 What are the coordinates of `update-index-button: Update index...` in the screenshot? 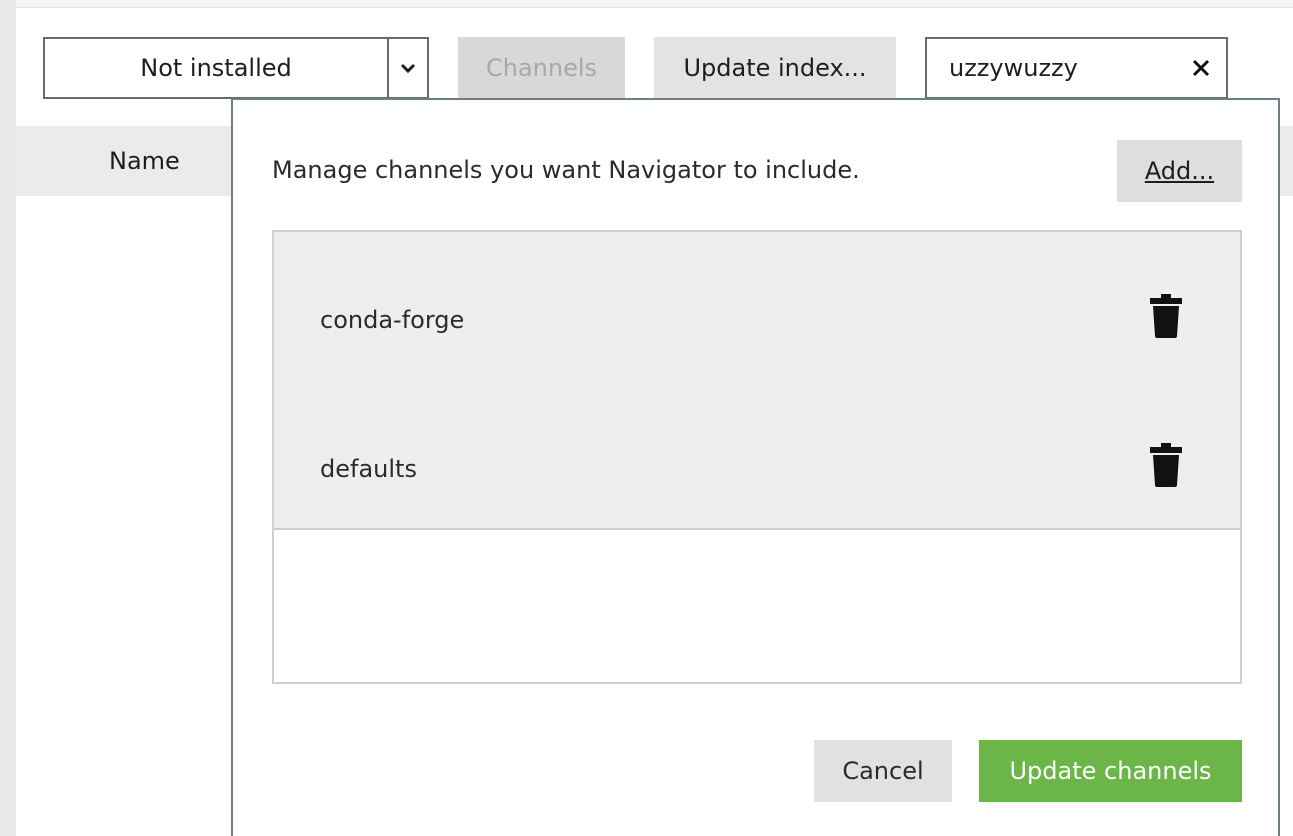 It's located at (775, 68).